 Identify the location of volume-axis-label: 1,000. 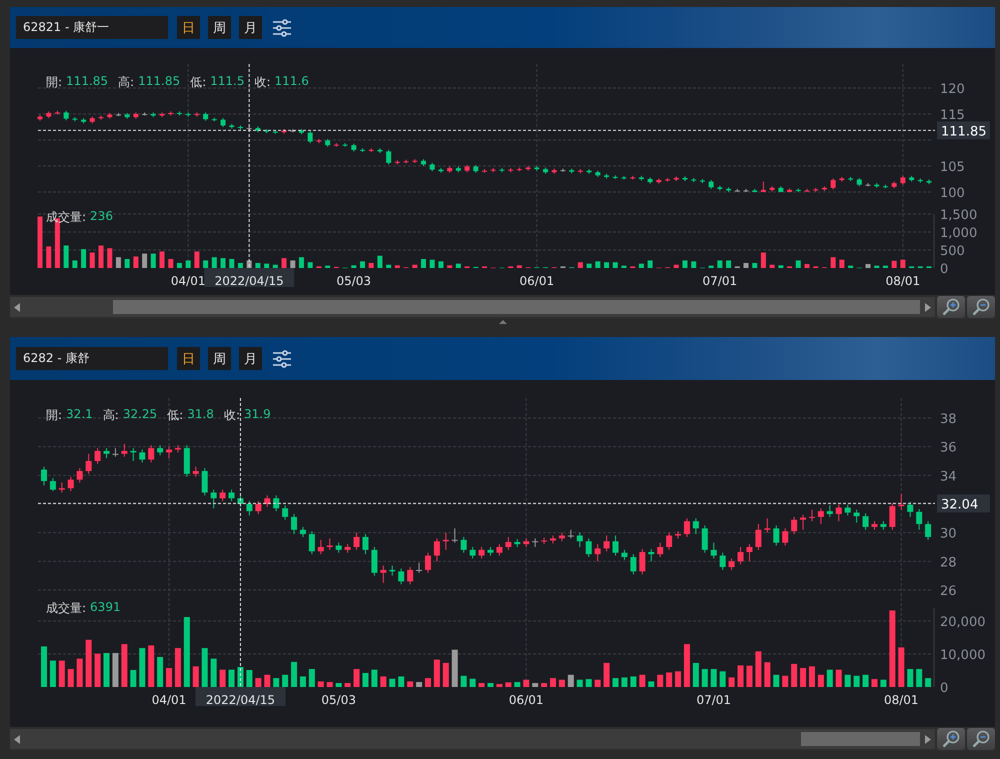
(959, 233).